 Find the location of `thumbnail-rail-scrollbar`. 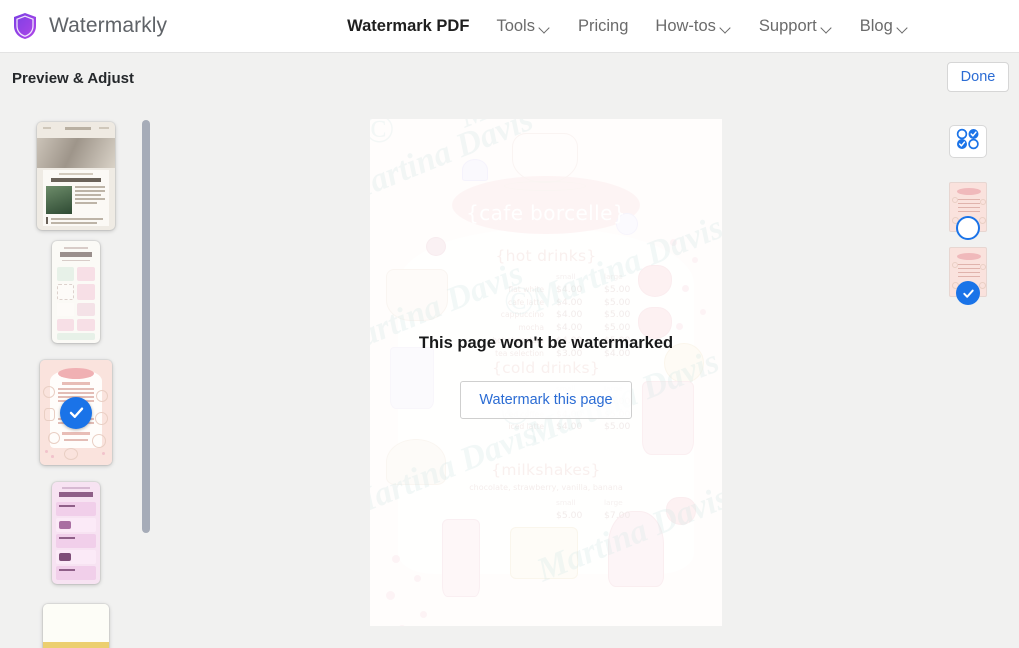

thumbnail-rail-scrollbar is located at coordinates (146, 326).